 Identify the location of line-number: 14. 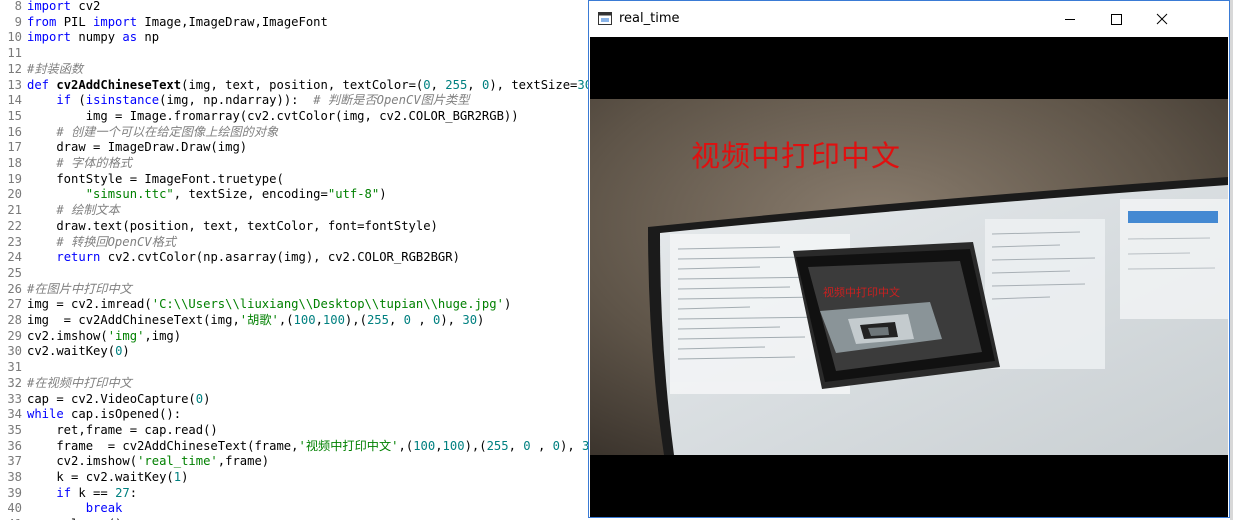
(14, 100).